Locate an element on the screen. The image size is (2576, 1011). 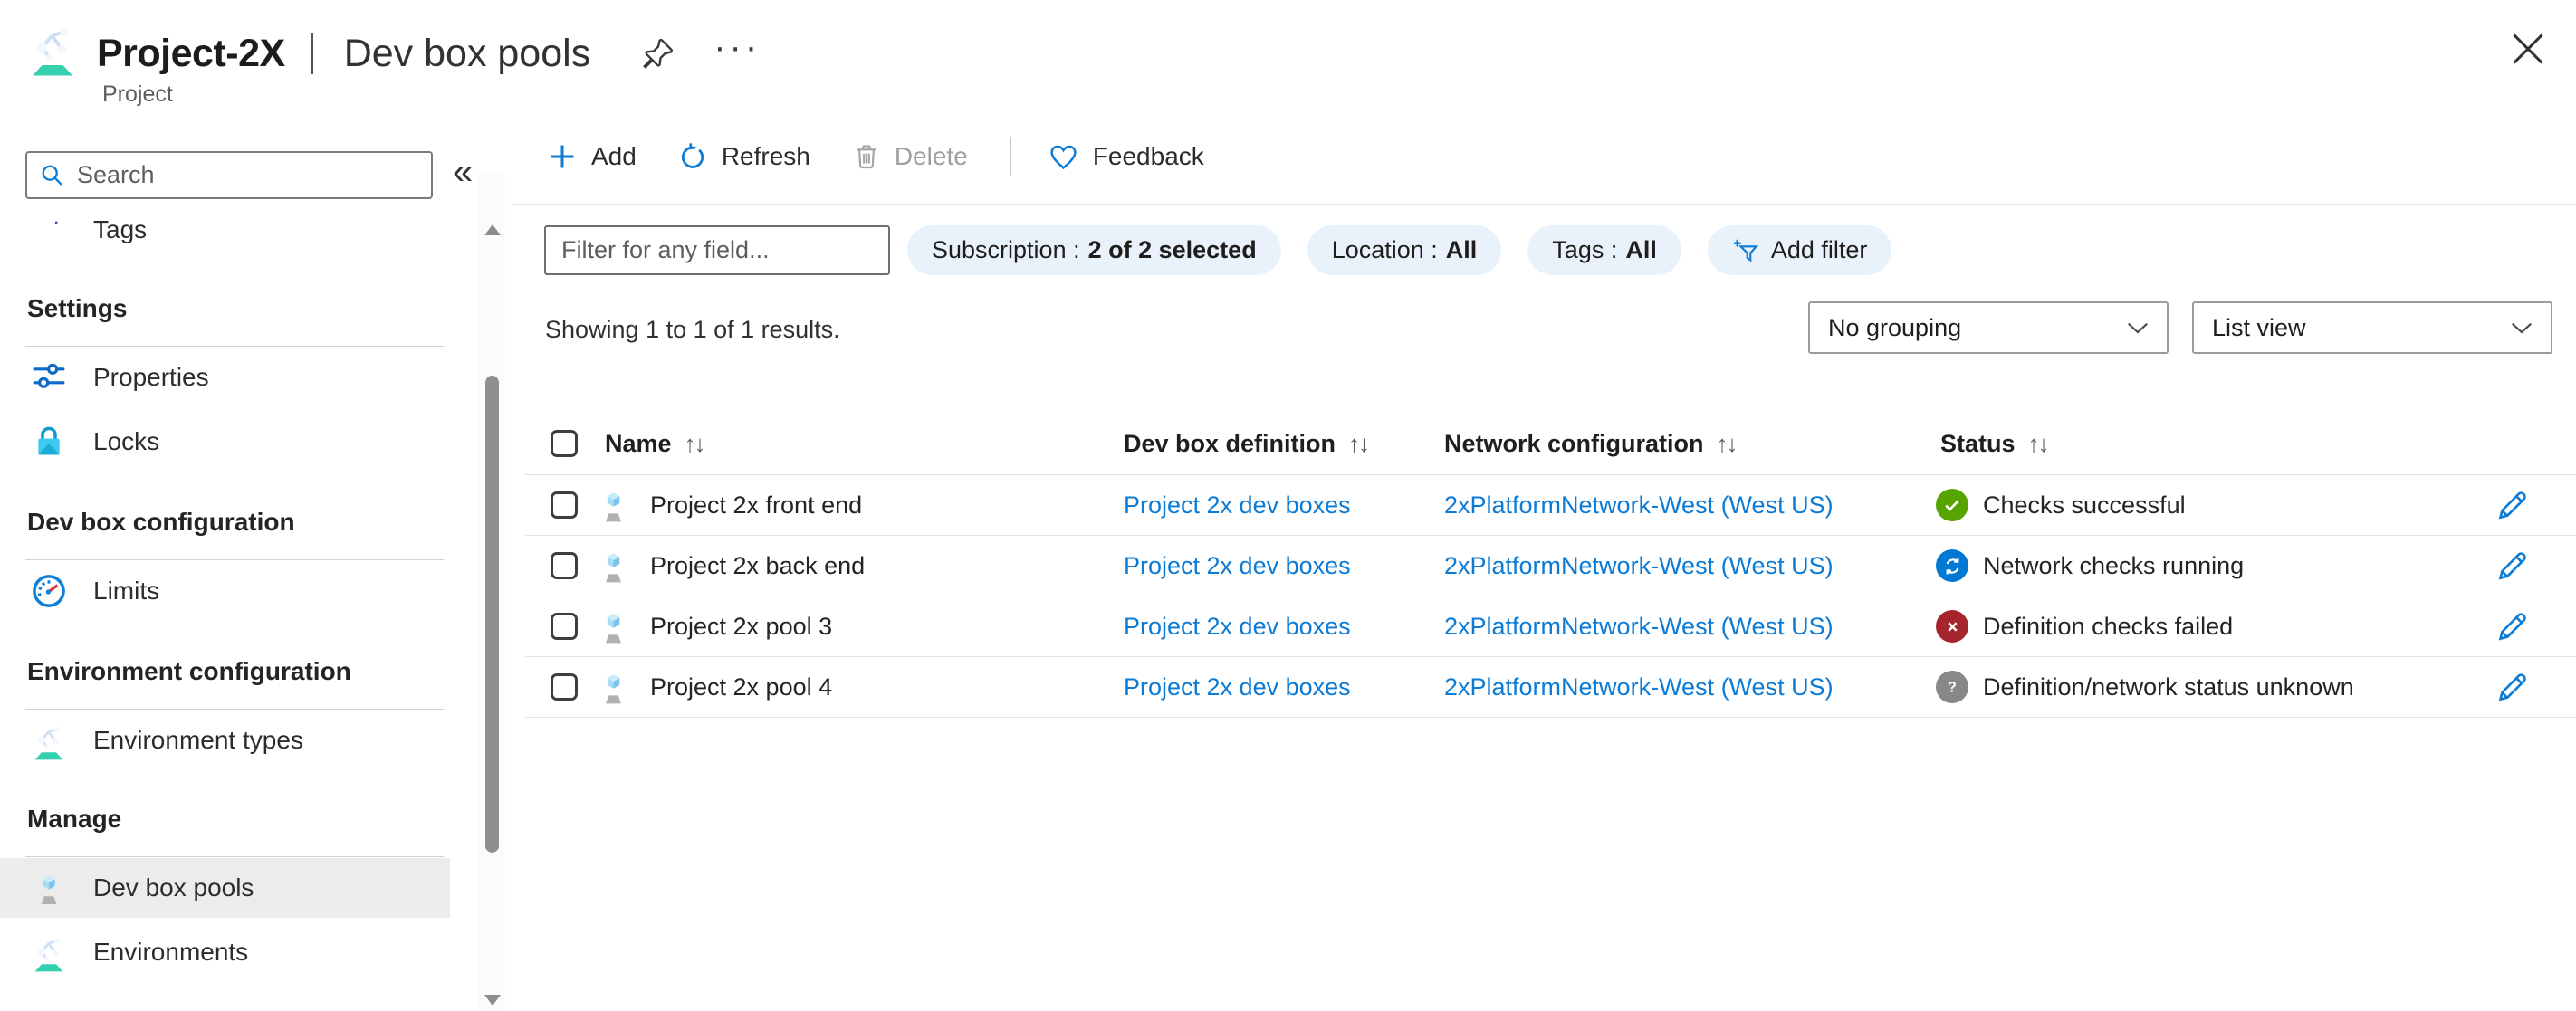
search-icon is located at coordinates (52, 175).